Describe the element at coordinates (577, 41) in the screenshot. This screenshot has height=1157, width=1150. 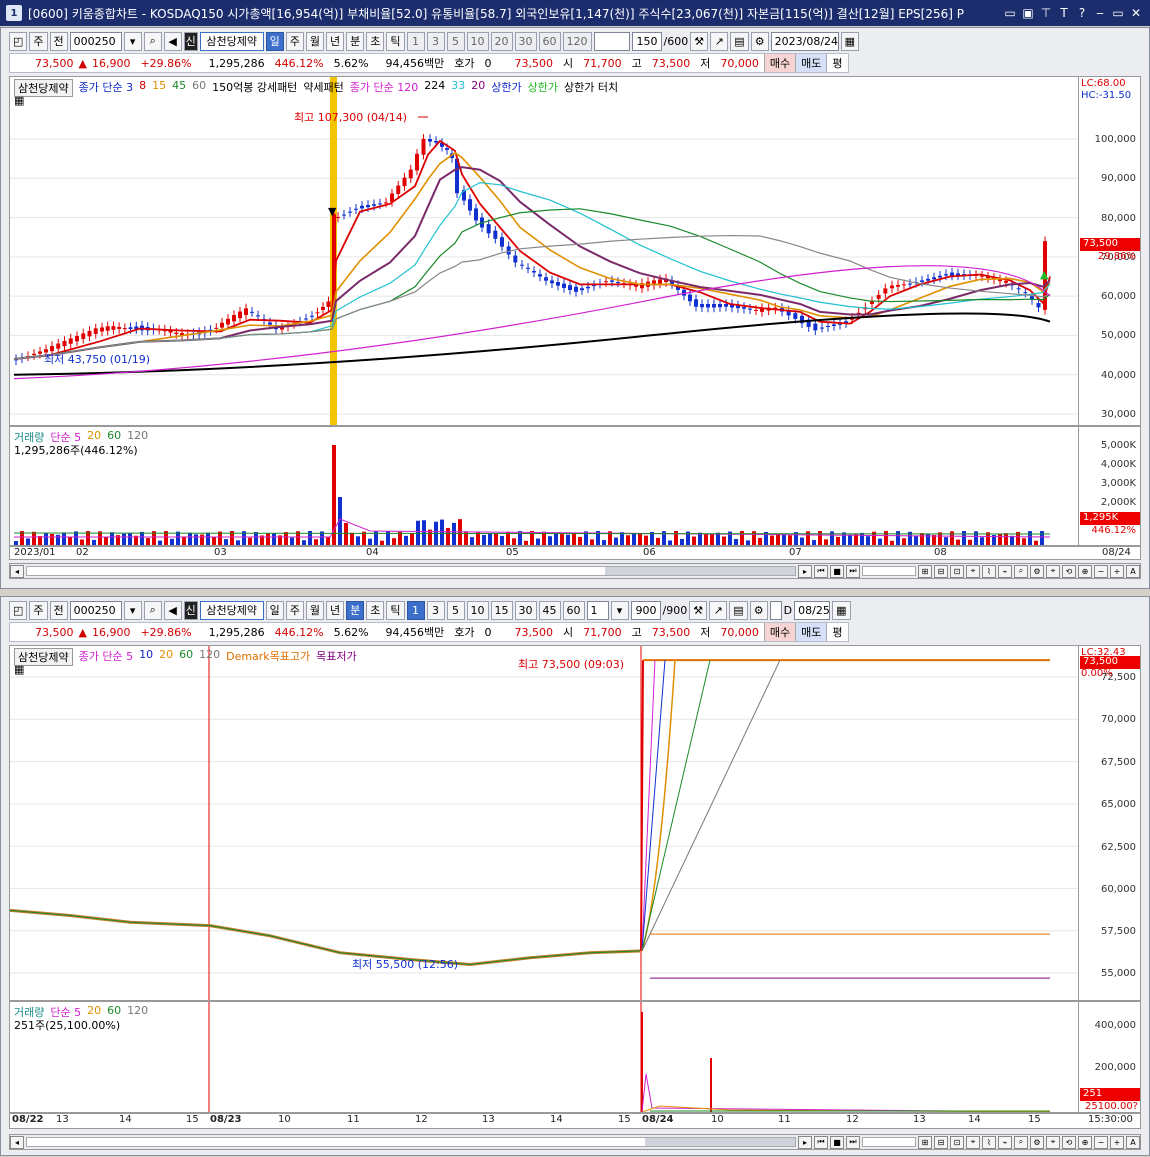
I see `interval-120: 120` at that location.